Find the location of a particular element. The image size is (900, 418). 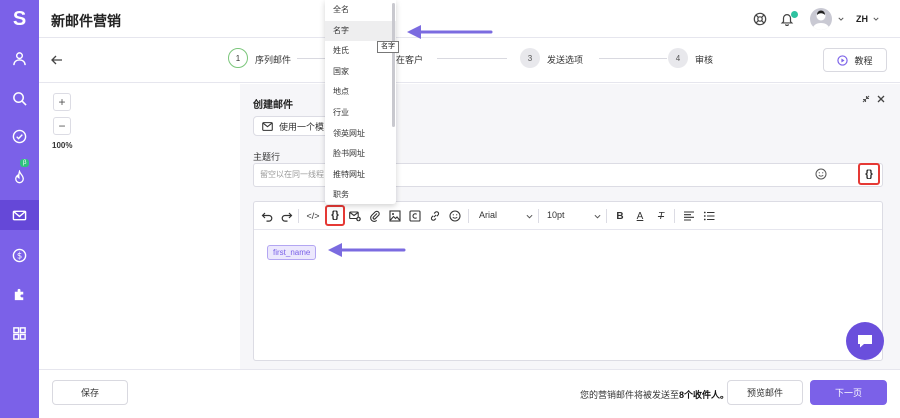

tooltip: 名字 is located at coordinates (388, 47).